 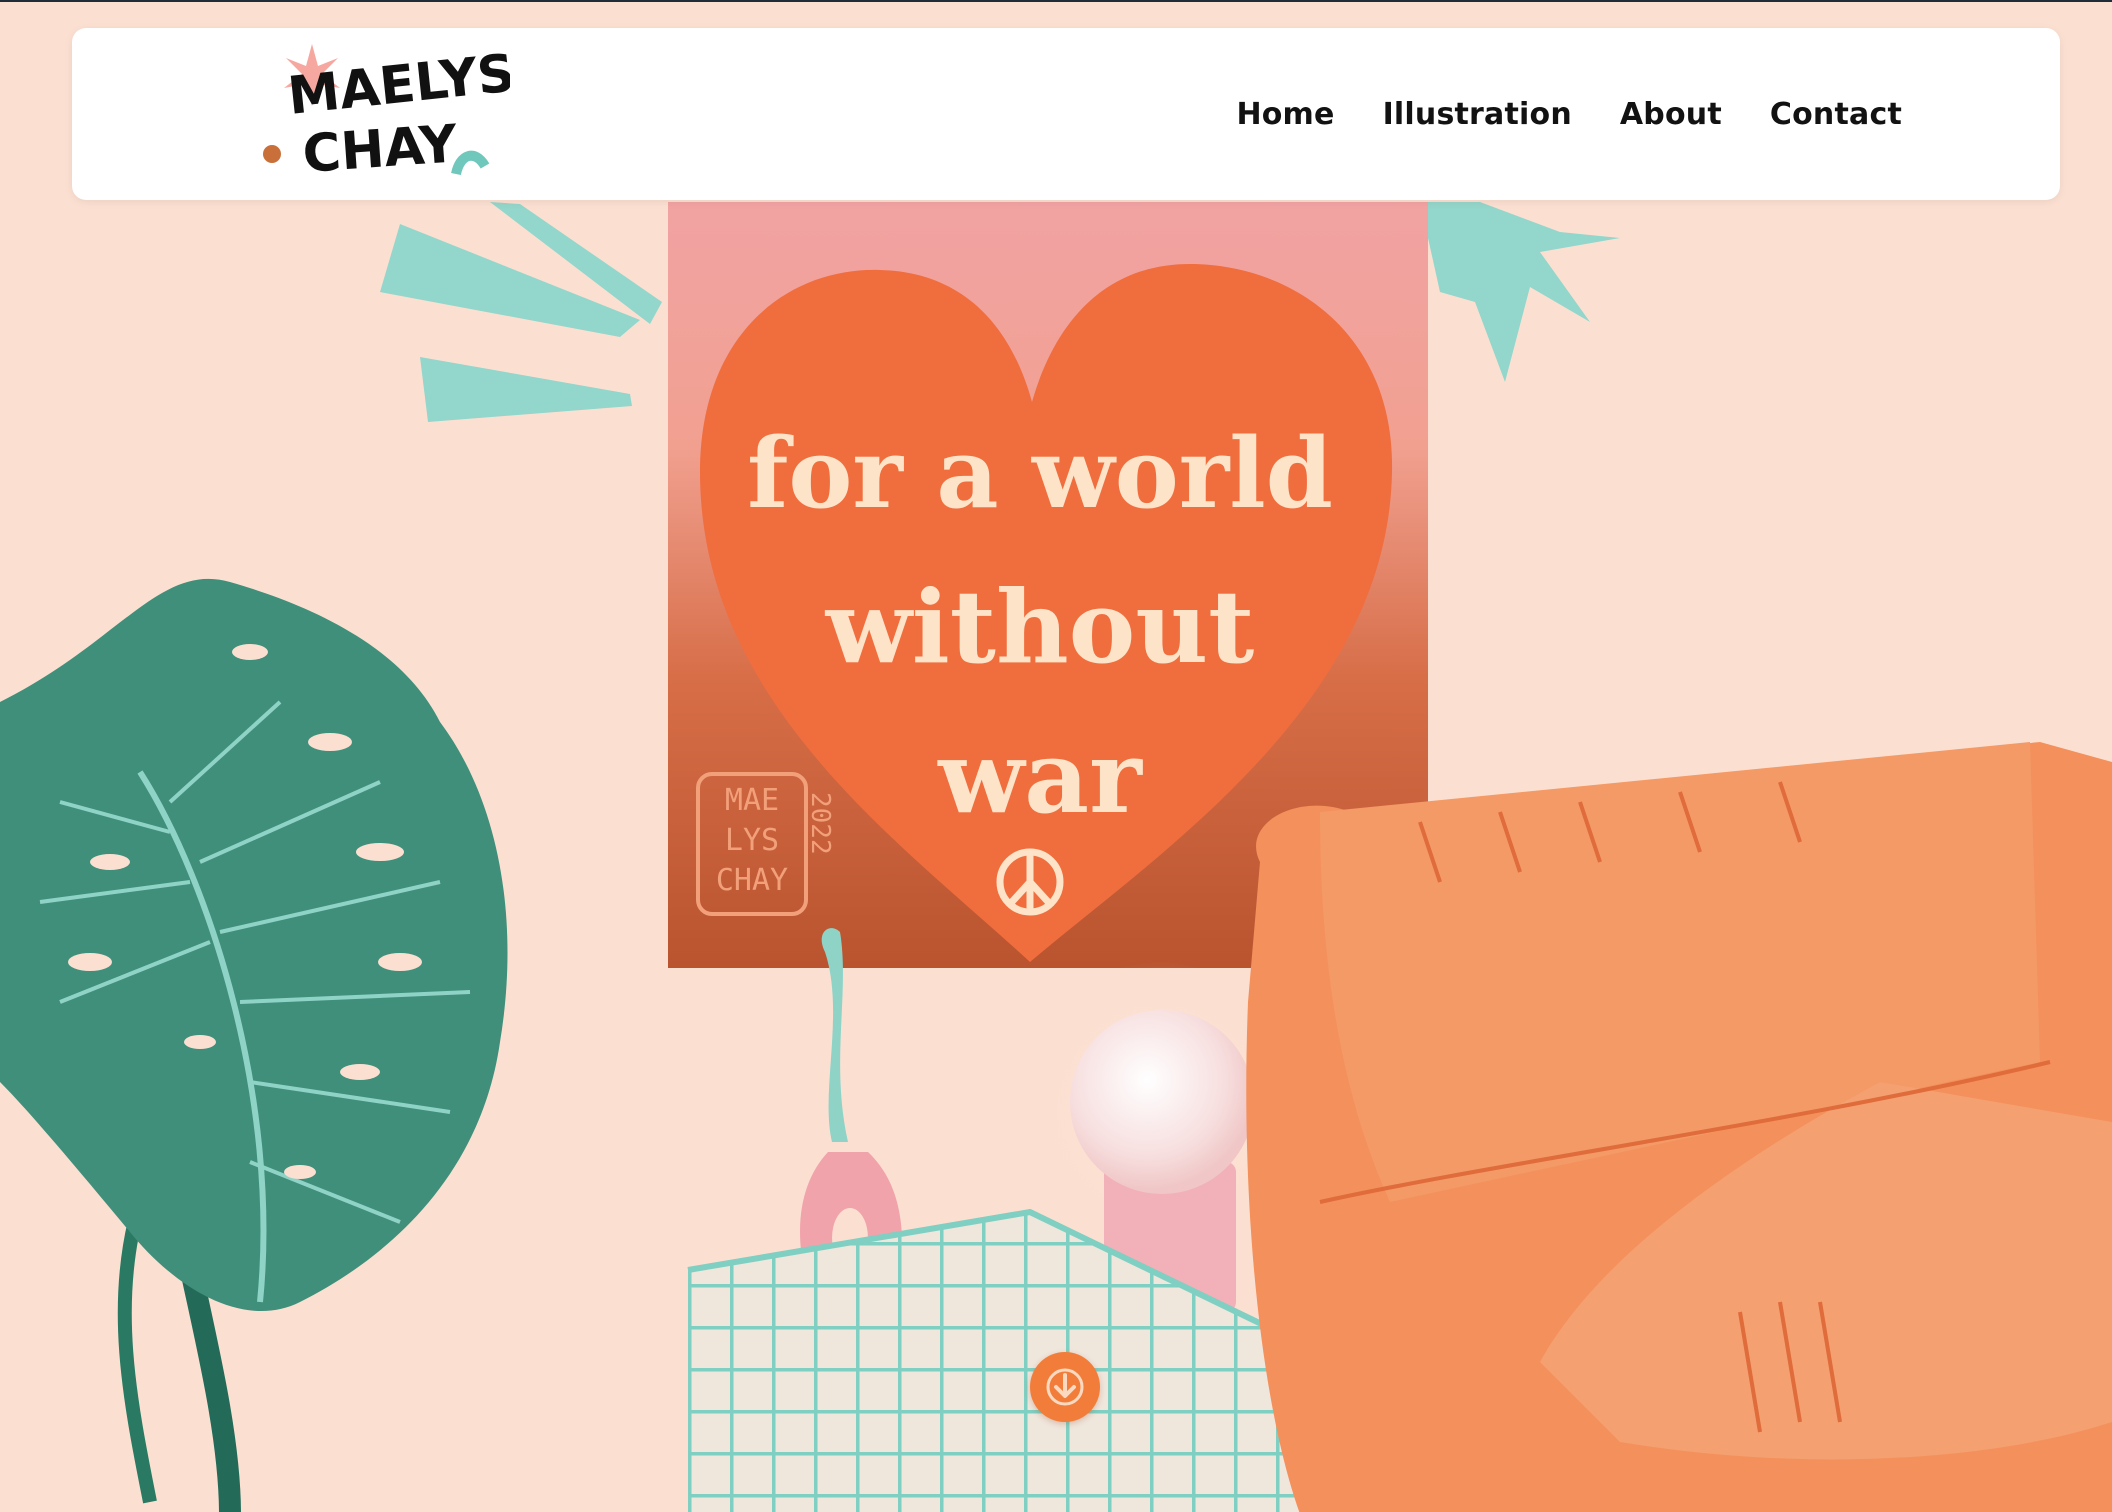 I want to click on starburst-right, so click(x=1520, y=292).